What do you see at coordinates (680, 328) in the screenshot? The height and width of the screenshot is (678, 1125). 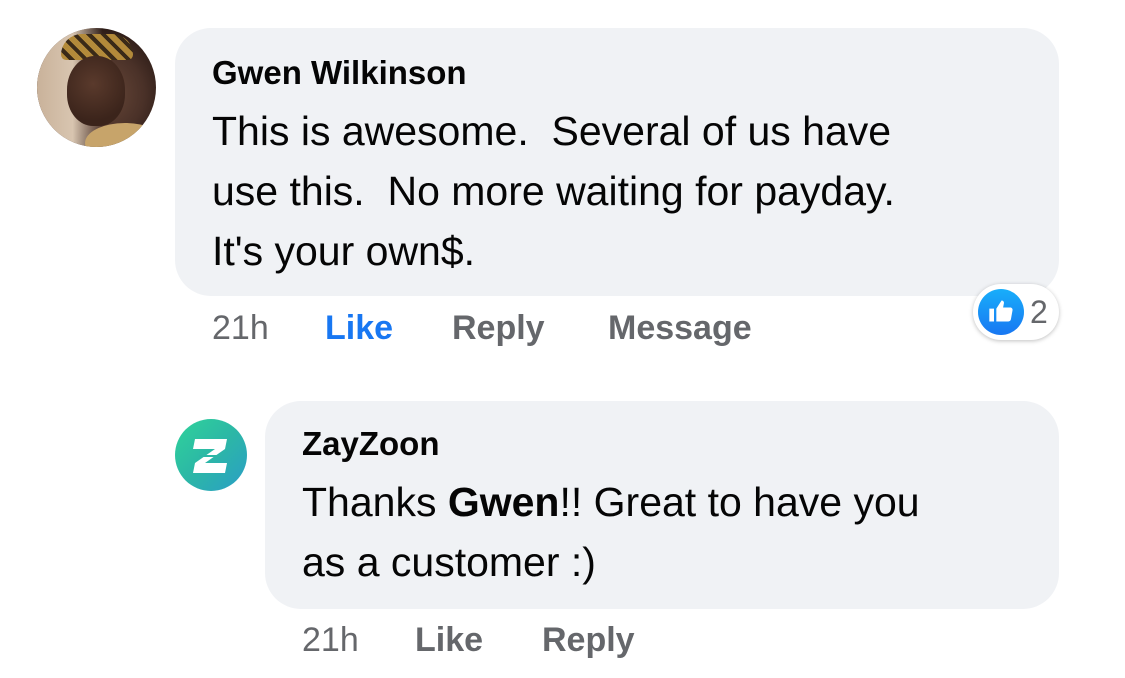 I see `message-button: Message` at bounding box center [680, 328].